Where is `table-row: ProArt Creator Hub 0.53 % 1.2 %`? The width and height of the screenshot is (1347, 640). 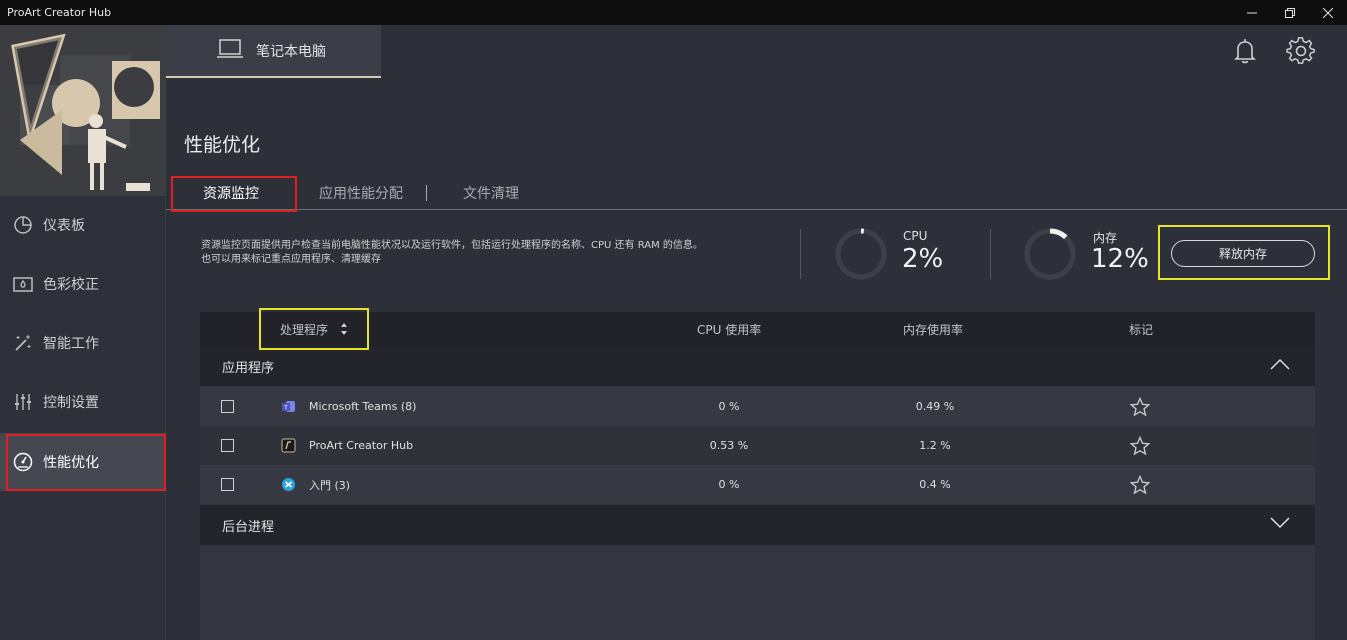
table-row: ProArt Creator Hub 0.53 % 1.2 % is located at coordinates (757, 445).